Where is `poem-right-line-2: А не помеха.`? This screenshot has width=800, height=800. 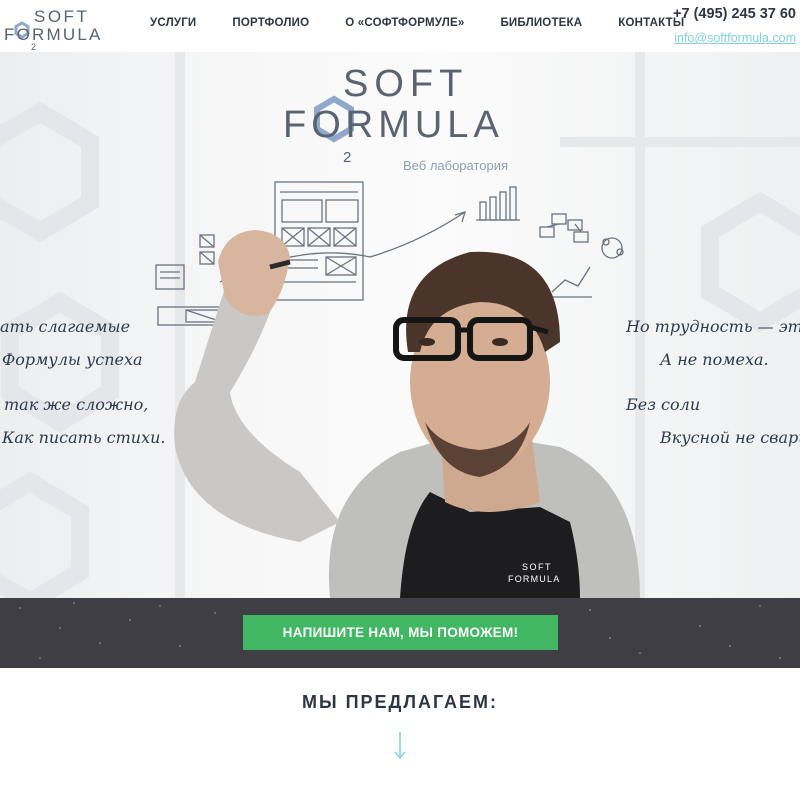 poem-right-line-2: А не помеха. is located at coordinates (714, 359).